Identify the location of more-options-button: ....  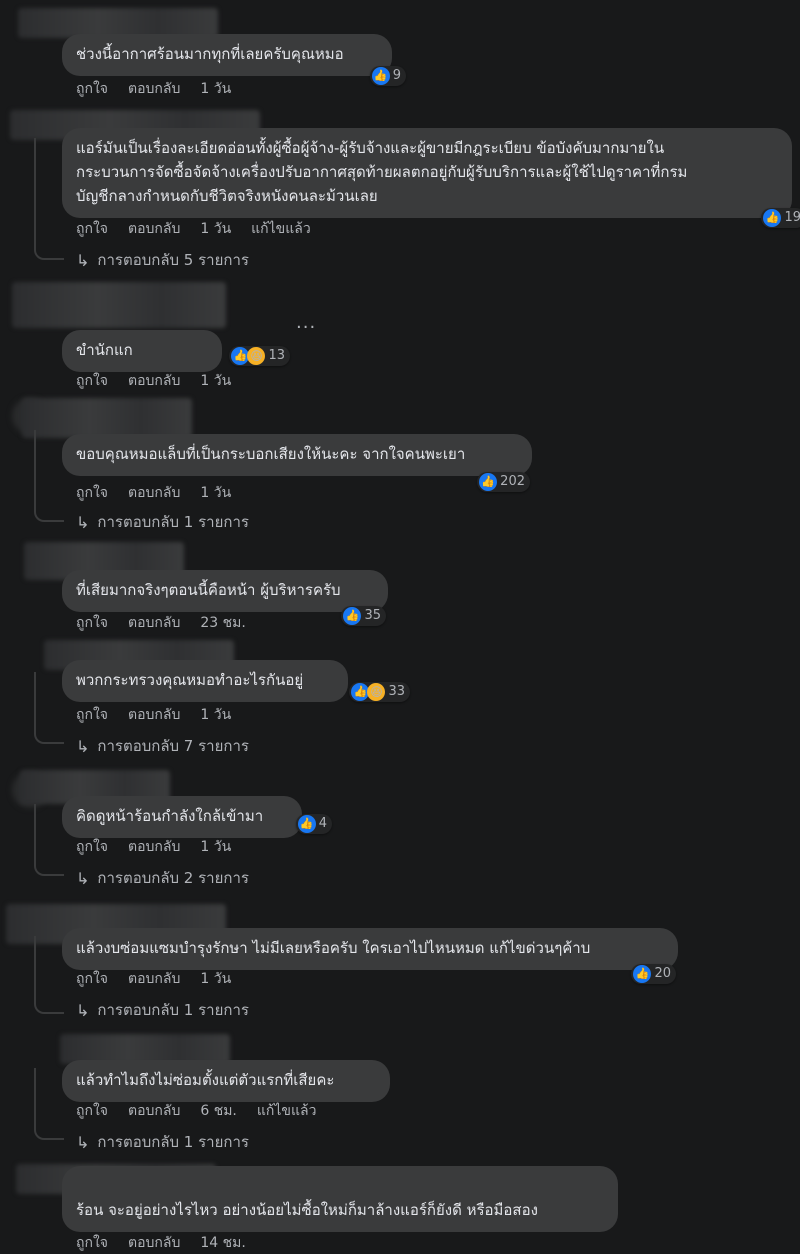
(306, 322).